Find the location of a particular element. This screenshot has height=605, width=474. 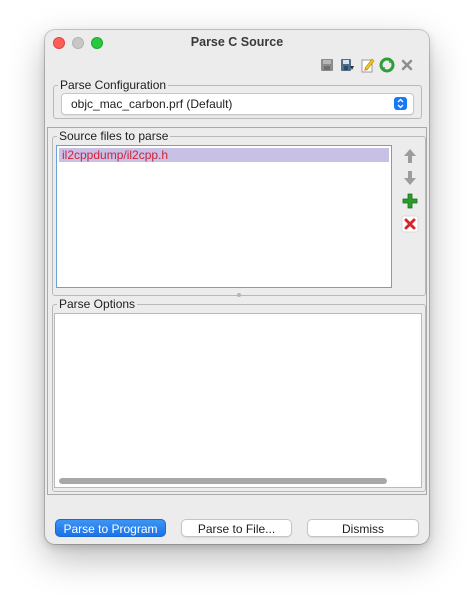

horizontal-scrollbar-thumb is located at coordinates (223, 481).